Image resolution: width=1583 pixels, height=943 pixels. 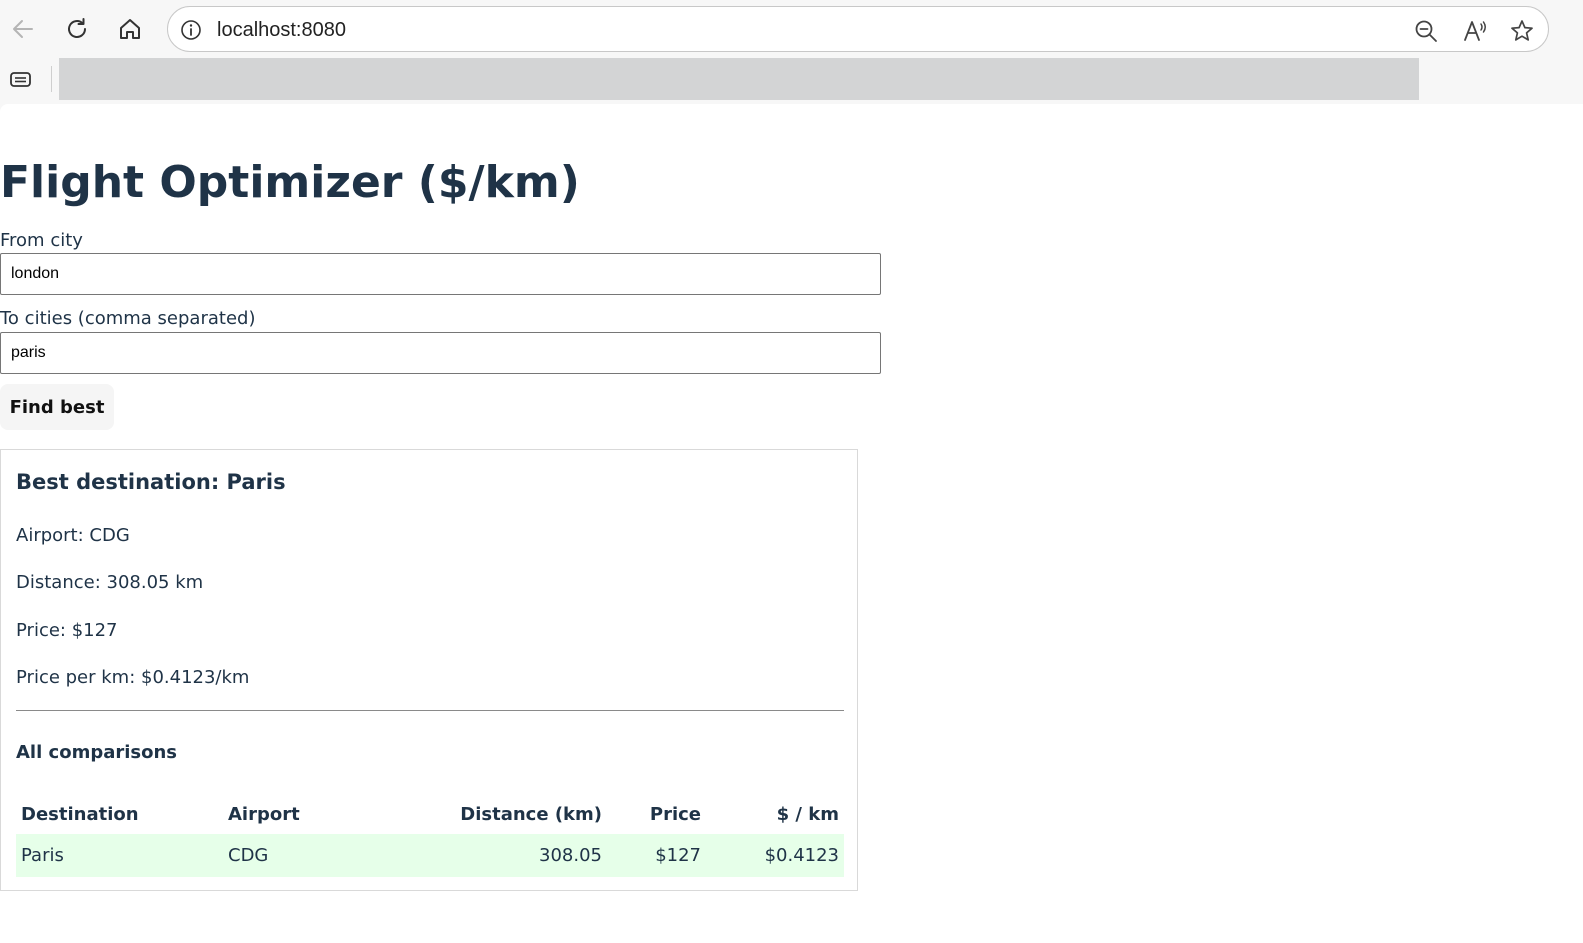 I want to click on star-icon, so click(x=1522, y=31).